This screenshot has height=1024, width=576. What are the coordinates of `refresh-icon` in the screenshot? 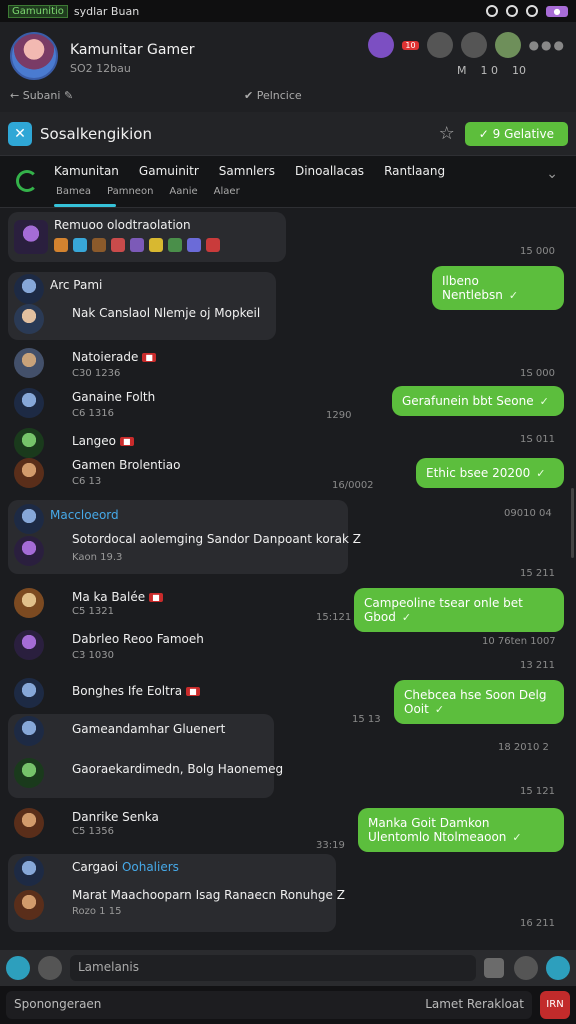 It's located at (27, 181).